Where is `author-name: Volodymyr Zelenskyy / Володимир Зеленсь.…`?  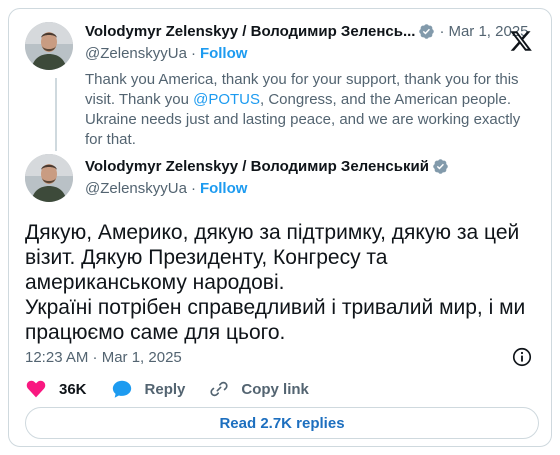 author-name: Volodymyr Zelenskyy / Володимир Зеленсь.… is located at coordinates (250, 31).